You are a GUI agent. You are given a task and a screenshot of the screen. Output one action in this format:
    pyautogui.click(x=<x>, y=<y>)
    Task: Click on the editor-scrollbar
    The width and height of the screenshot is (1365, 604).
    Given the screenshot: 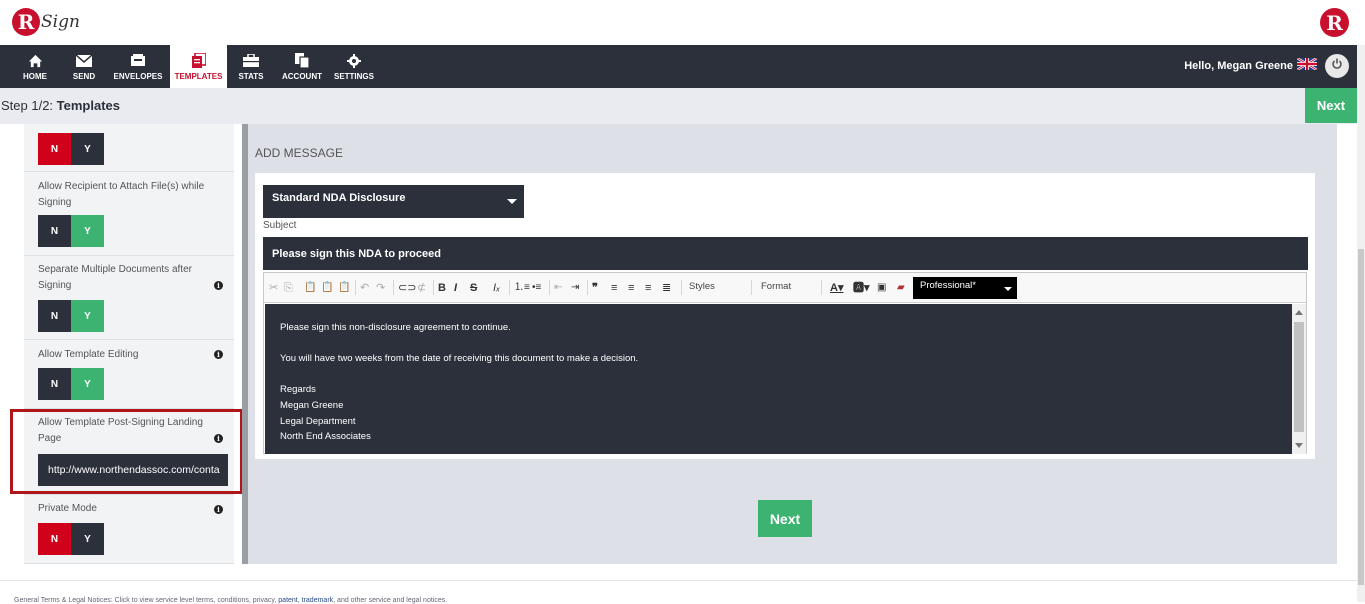 What is the action you would take?
    pyautogui.click(x=1299, y=379)
    